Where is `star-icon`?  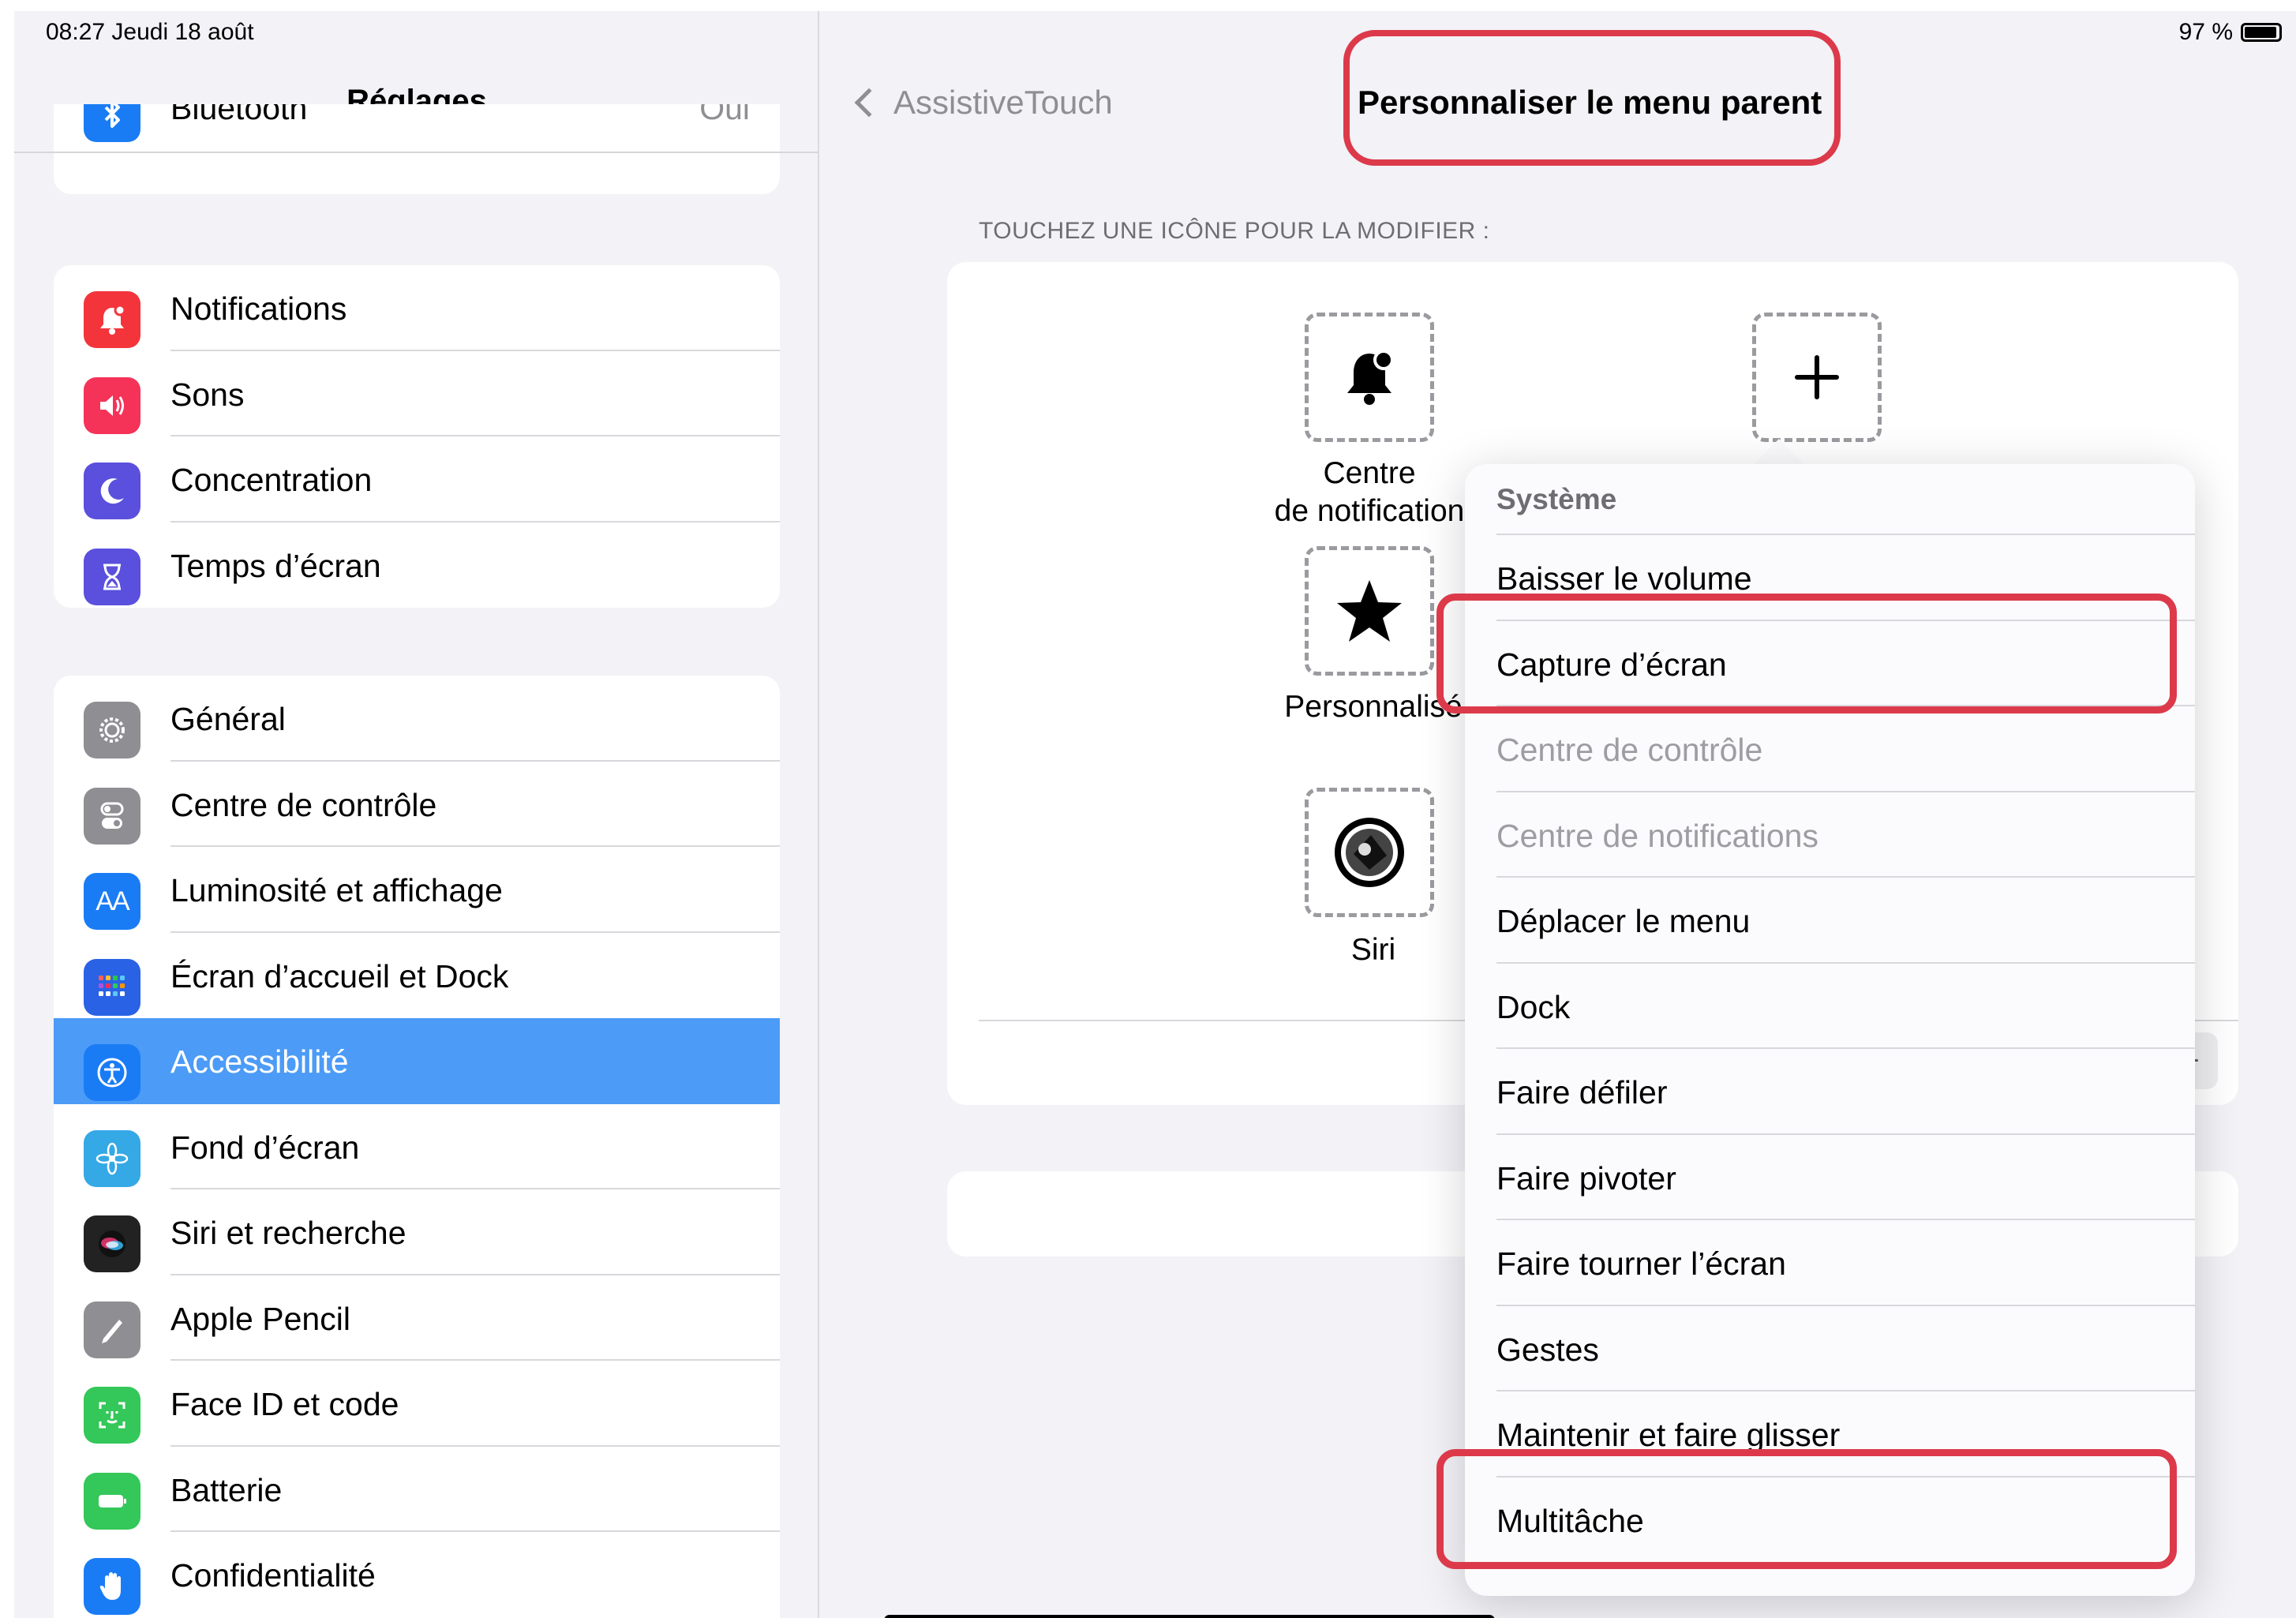 star-icon is located at coordinates (1369, 611).